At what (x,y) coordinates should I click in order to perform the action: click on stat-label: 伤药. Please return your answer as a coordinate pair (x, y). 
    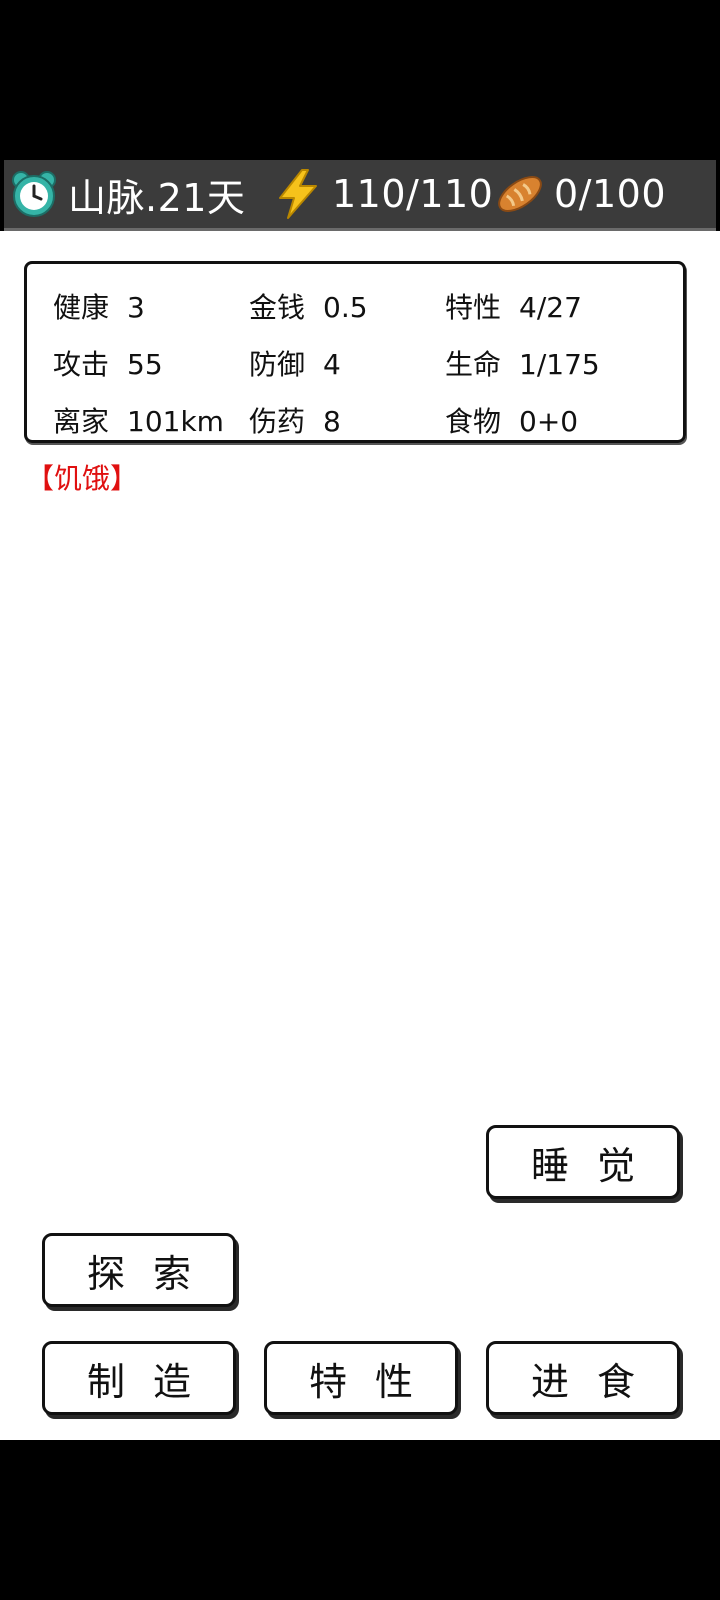
    Looking at the image, I should click on (277, 421).